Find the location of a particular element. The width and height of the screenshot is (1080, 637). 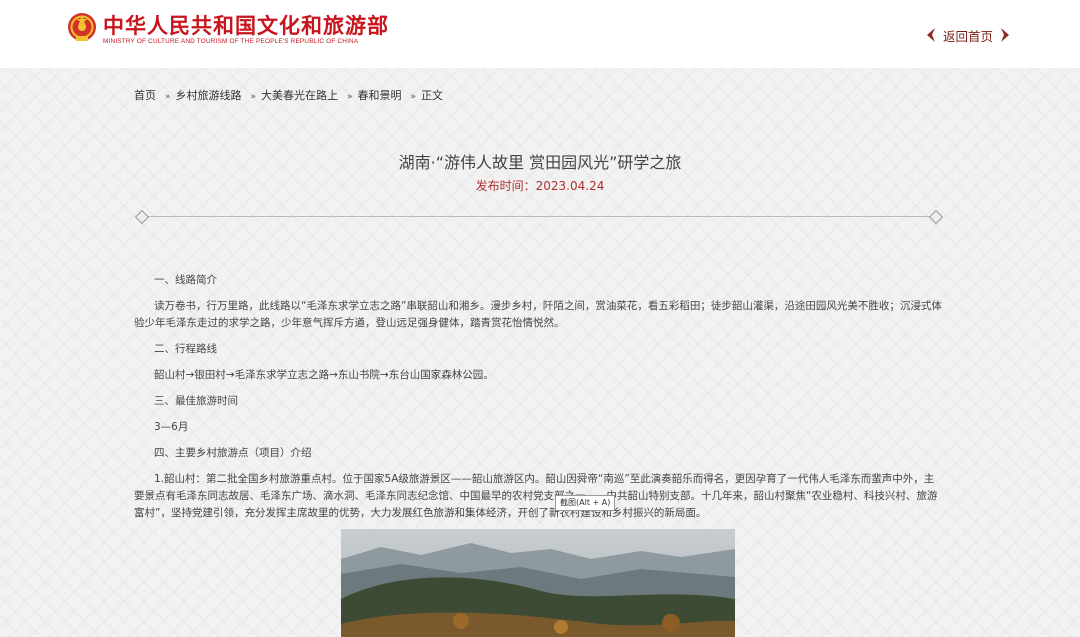

section-heading: 一、线路简介 is located at coordinates (185, 280).